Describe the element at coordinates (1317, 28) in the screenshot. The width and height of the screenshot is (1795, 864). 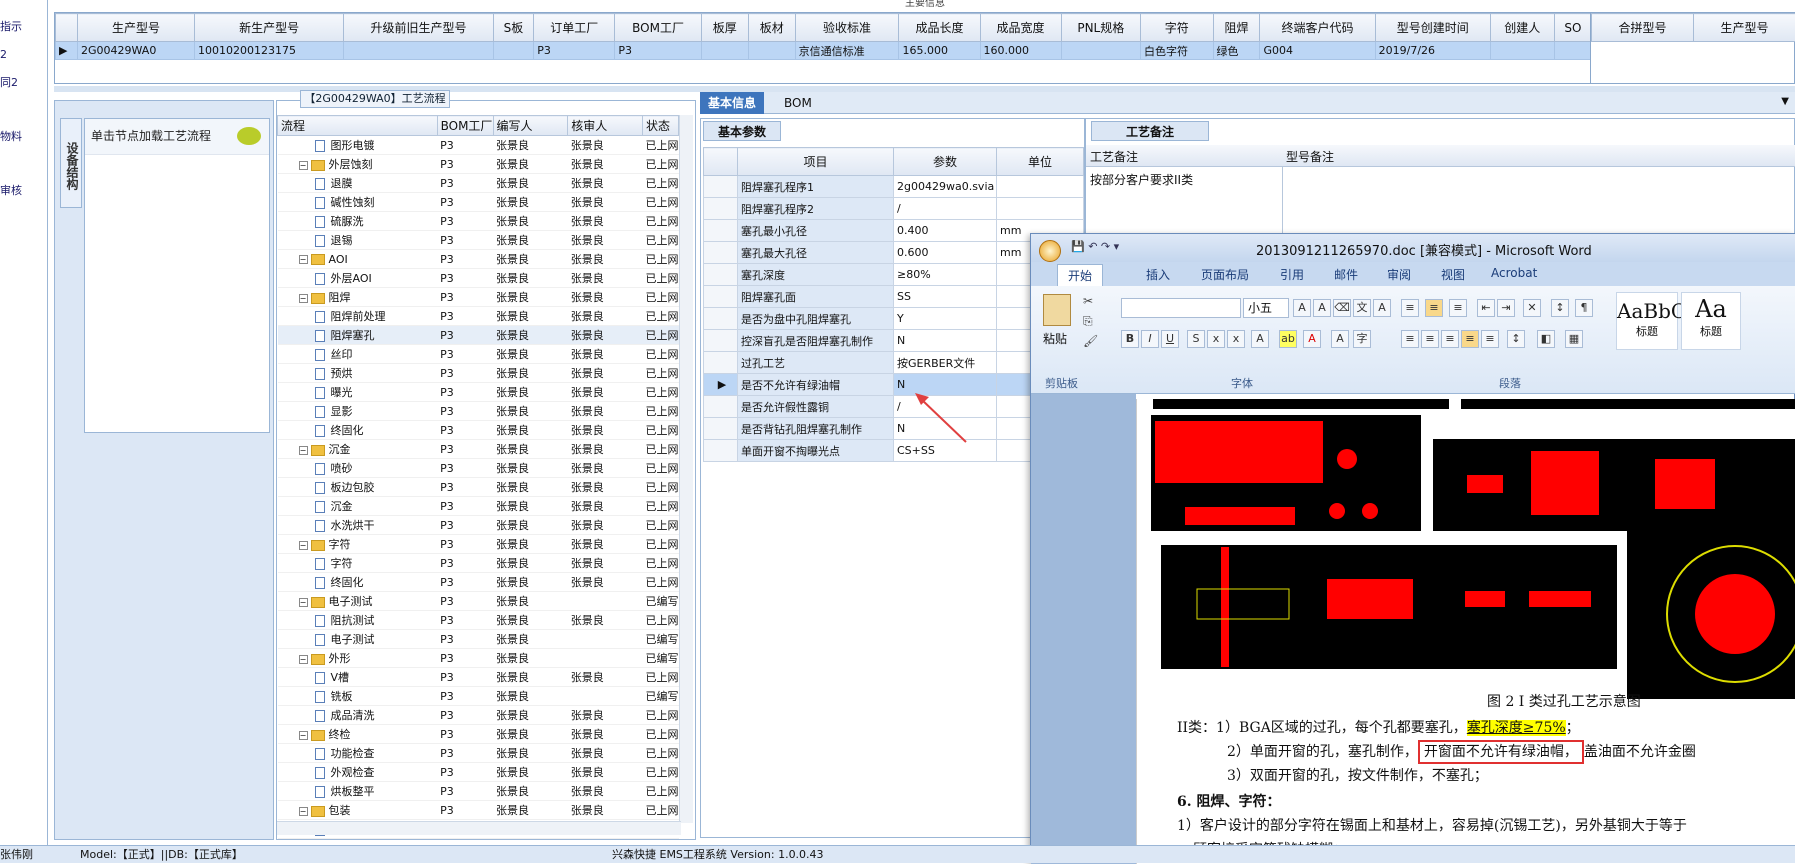
I see `top-col-header: 终端客户代码` at that location.